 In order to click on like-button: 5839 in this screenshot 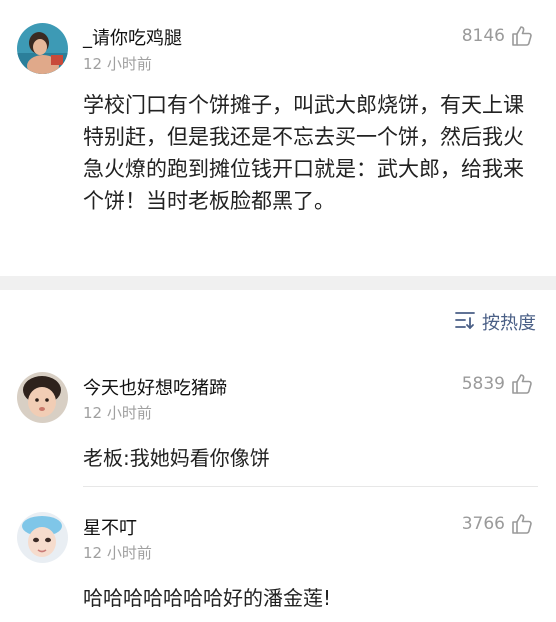, I will do `click(497, 384)`.